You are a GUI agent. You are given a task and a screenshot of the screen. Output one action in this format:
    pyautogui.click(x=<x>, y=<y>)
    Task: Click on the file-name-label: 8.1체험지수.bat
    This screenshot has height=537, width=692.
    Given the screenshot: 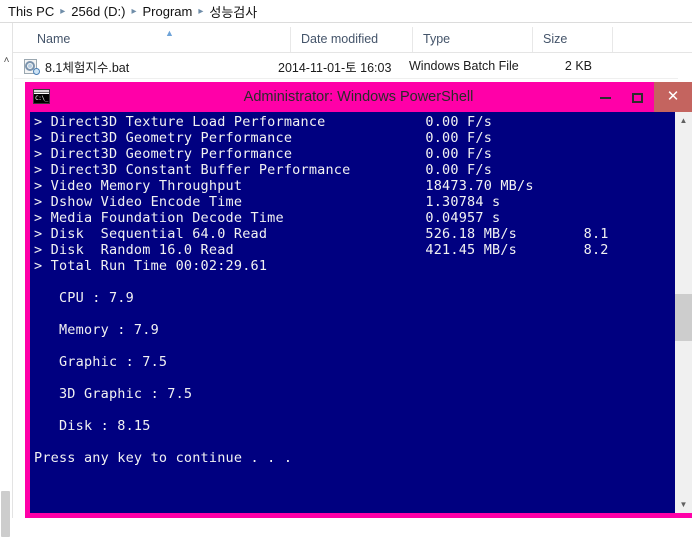 What is the action you would take?
    pyautogui.click(x=87, y=67)
    